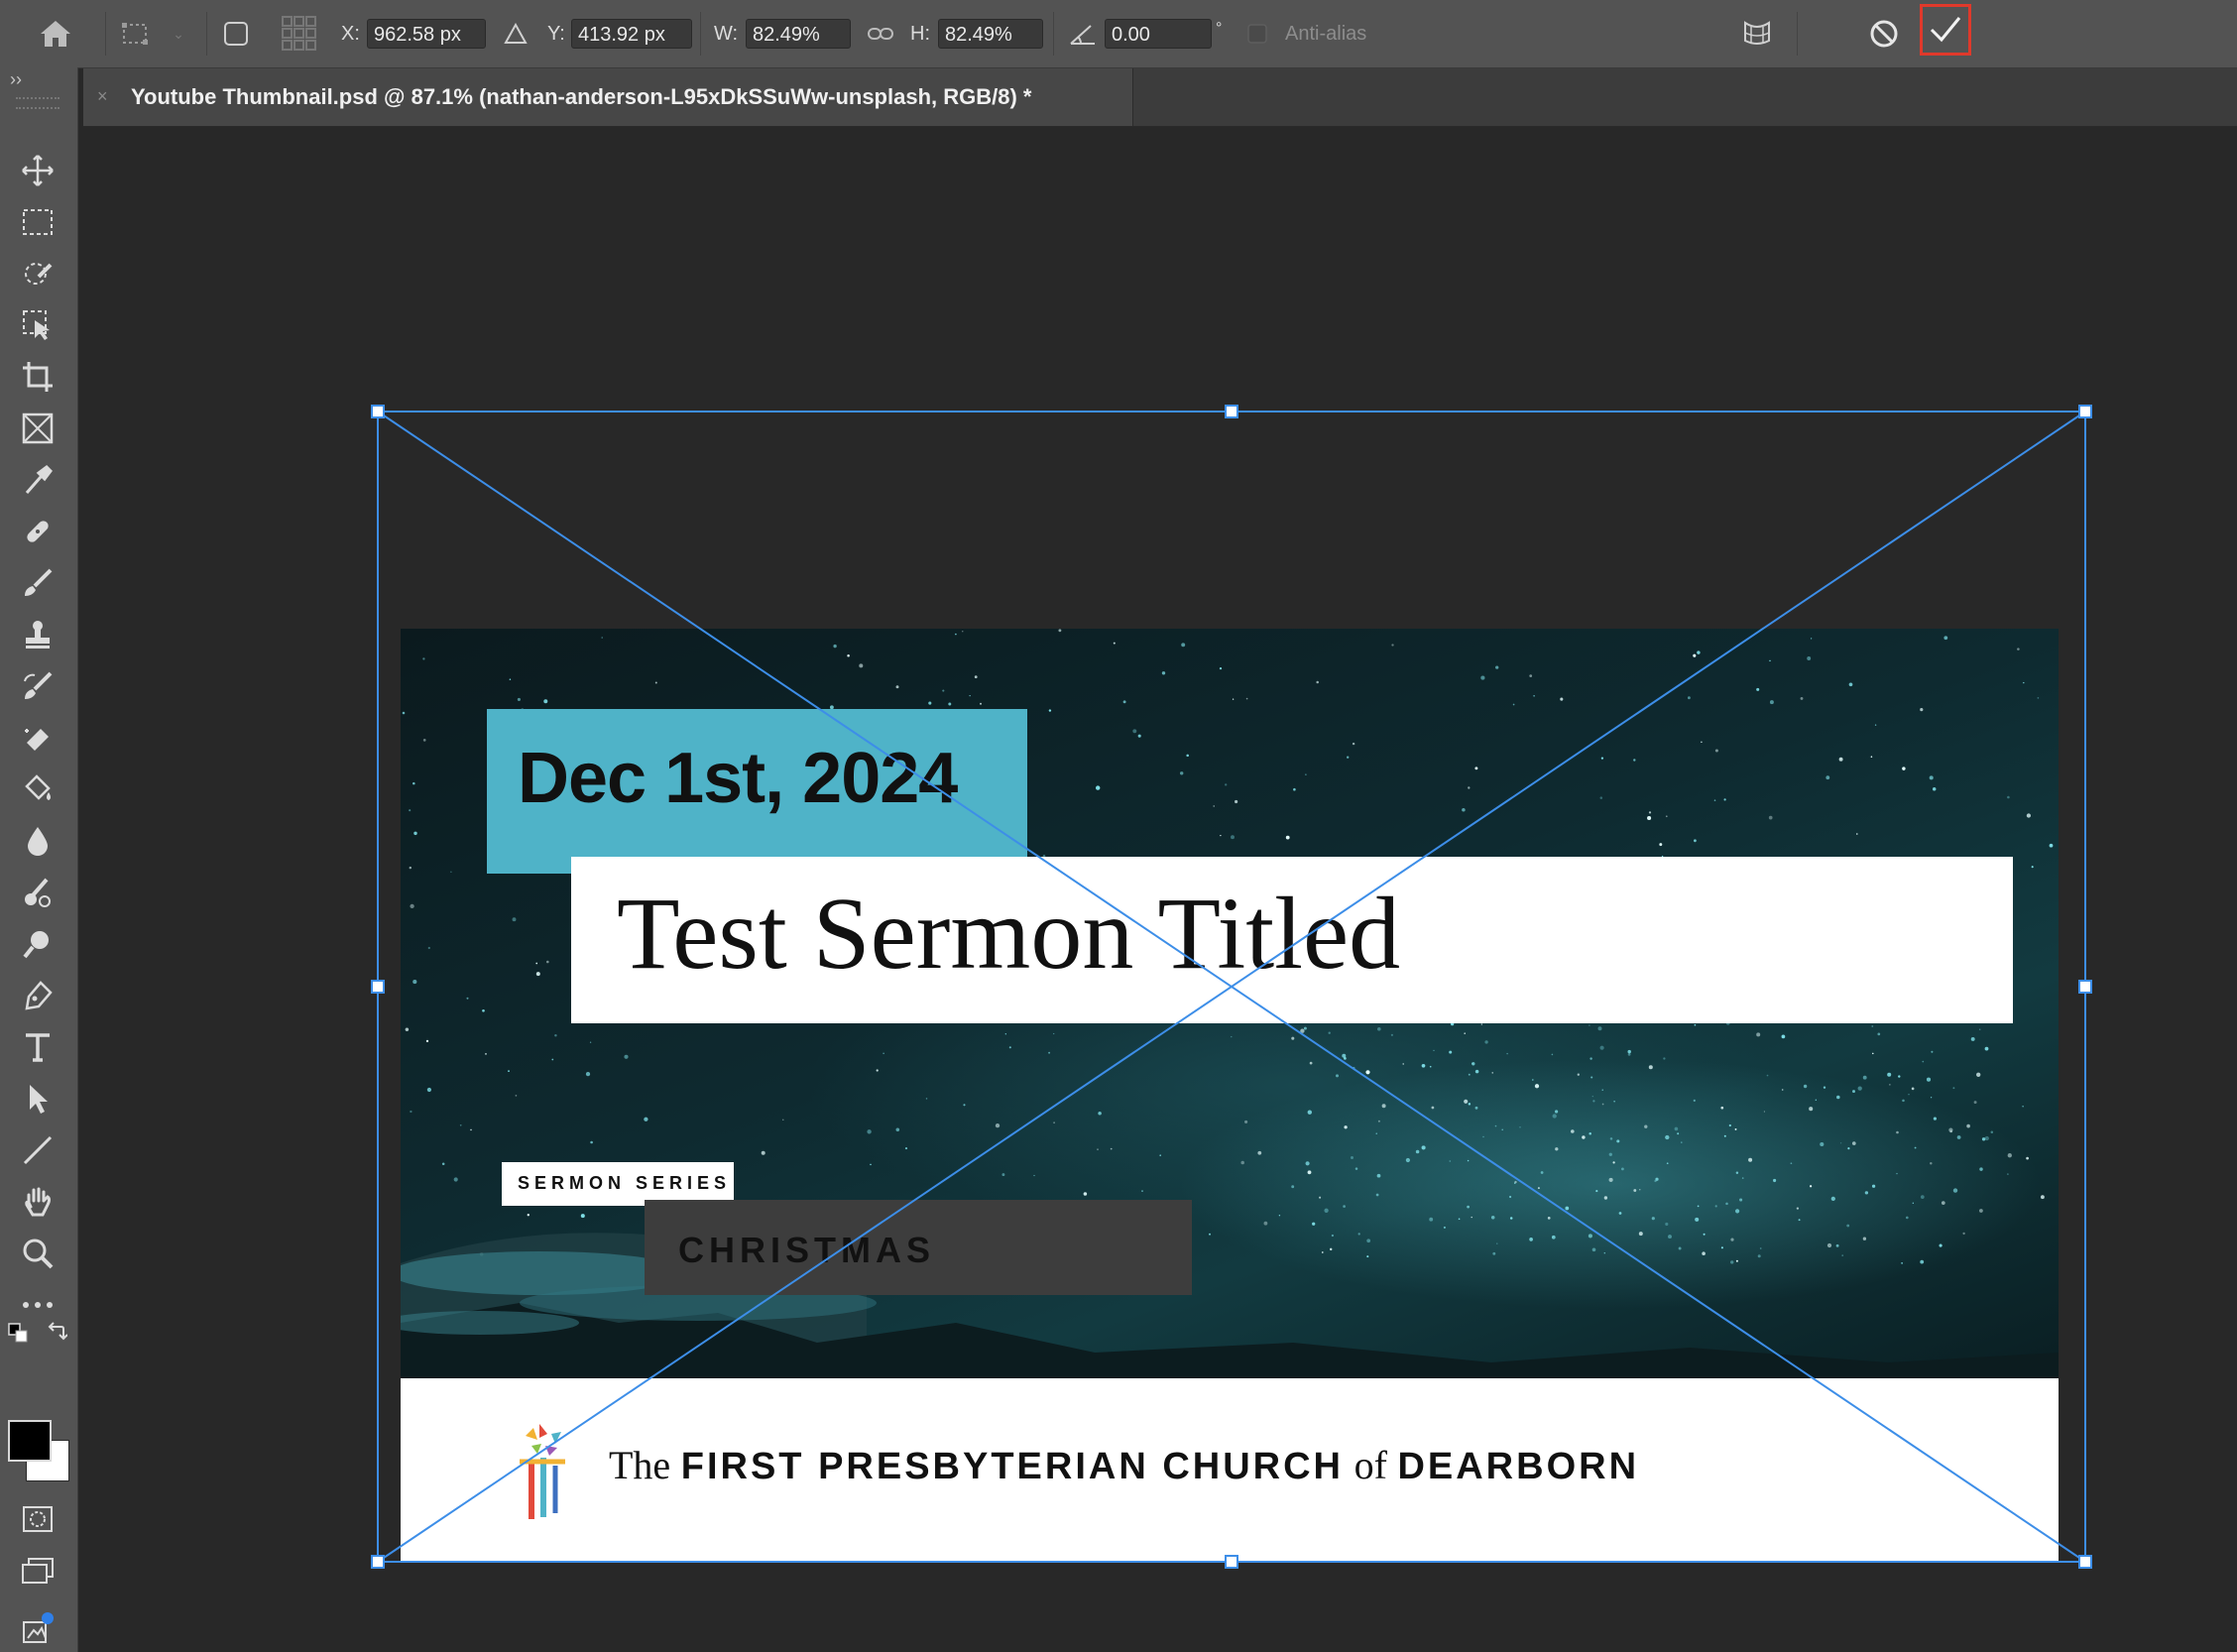 The width and height of the screenshot is (2237, 1652). Describe the element at coordinates (137, 34) in the screenshot. I see `transform-tool-preset-icon` at that location.